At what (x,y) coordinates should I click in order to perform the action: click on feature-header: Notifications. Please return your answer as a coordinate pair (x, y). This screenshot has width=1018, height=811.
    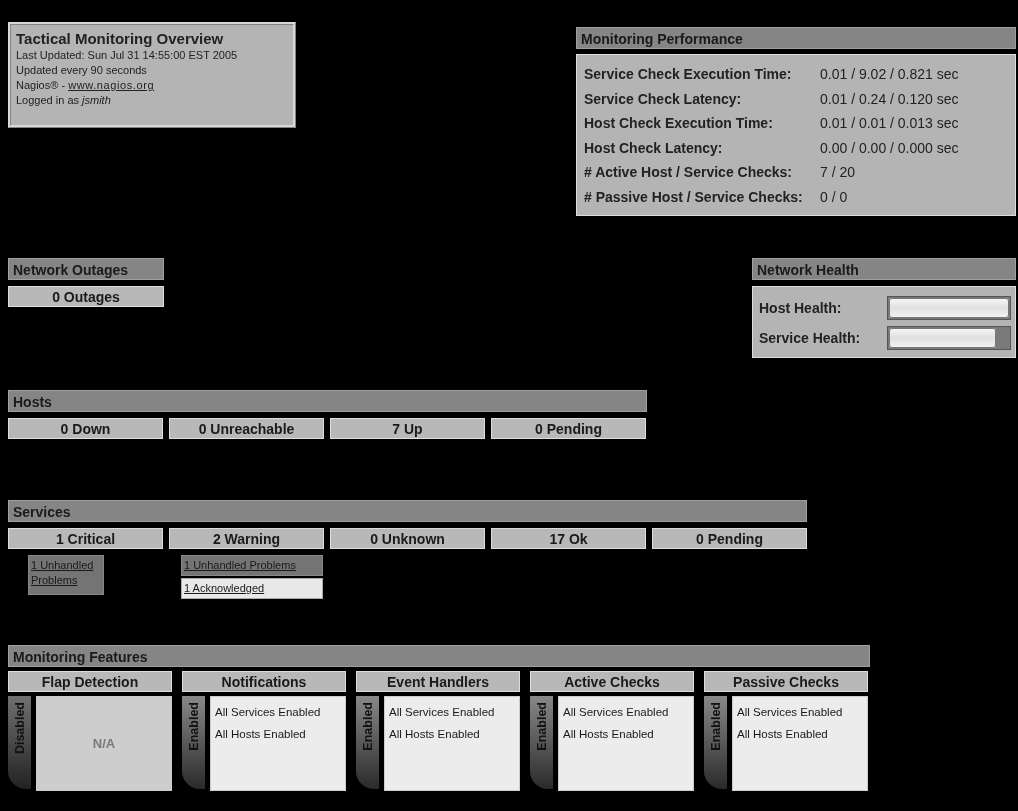
    Looking at the image, I should click on (264, 681).